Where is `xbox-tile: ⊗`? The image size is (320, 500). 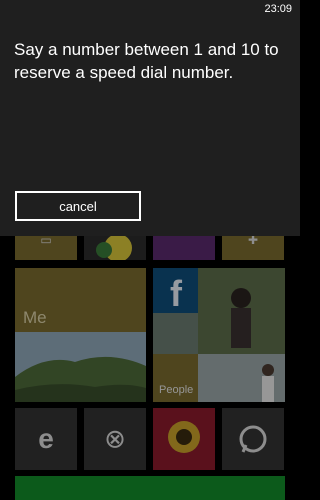 xbox-tile: ⊗ is located at coordinates (115, 439).